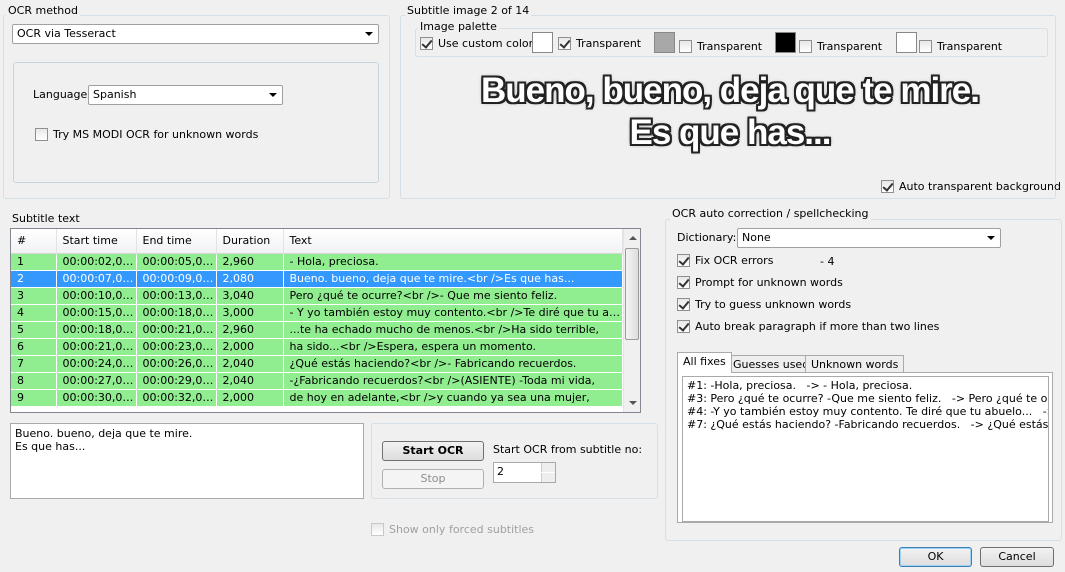 The height and width of the screenshot is (572, 1065). Describe the element at coordinates (707, 237) in the screenshot. I see `dictionary-label: Dictionary:` at that location.